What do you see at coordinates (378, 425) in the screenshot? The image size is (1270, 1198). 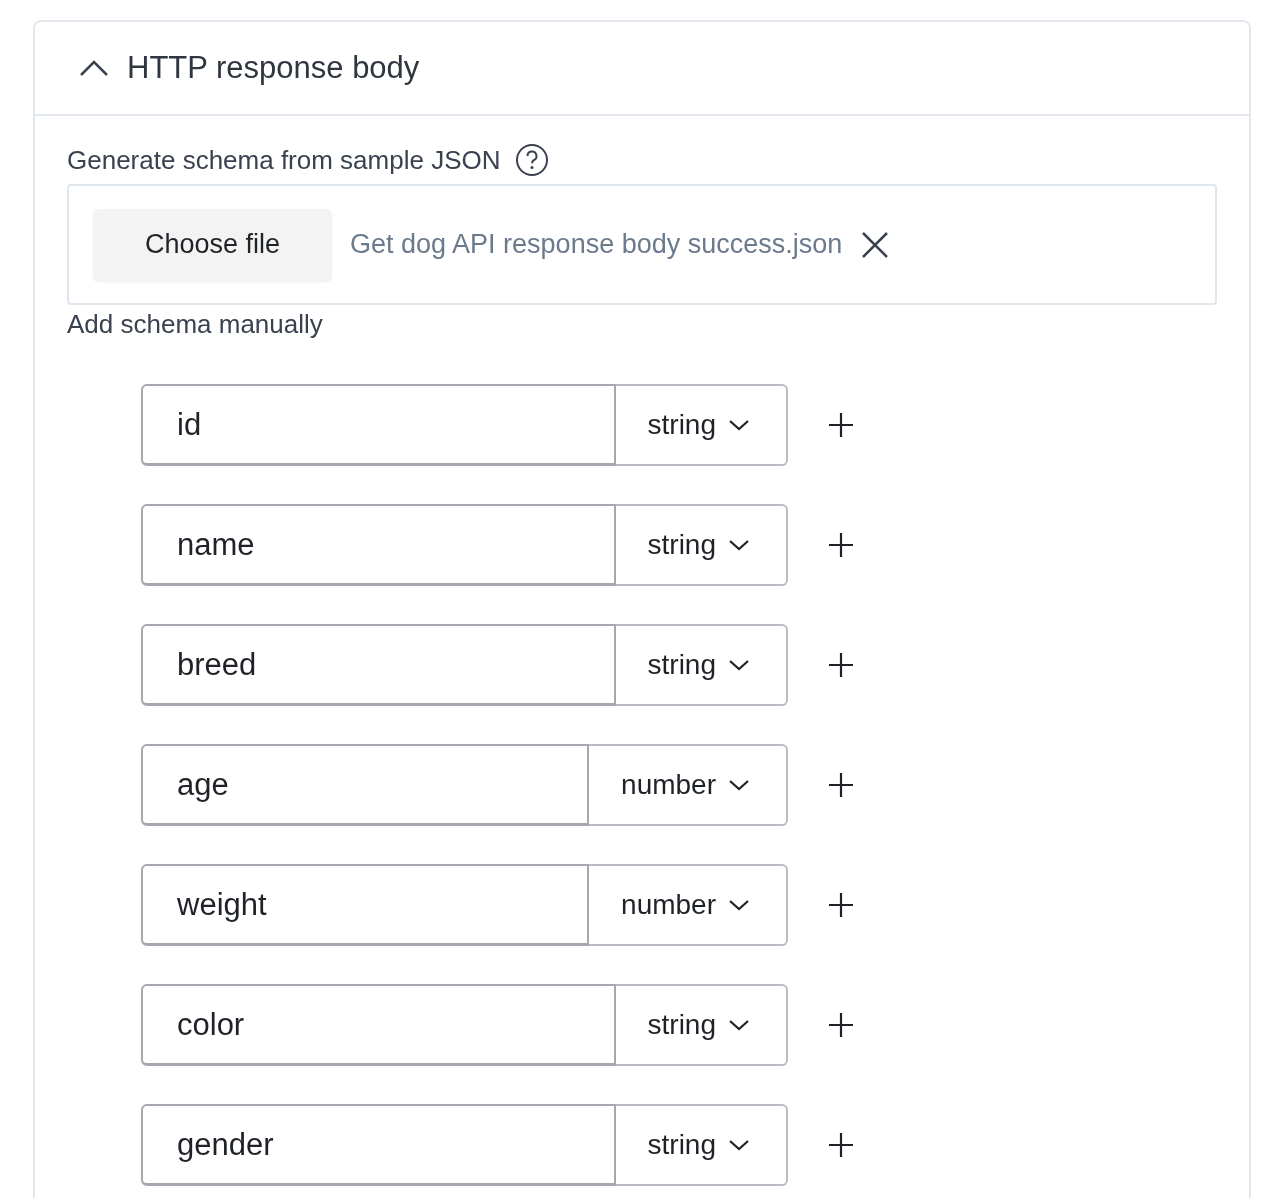 I see `field-name-input: id` at bounding box center [378, 425].